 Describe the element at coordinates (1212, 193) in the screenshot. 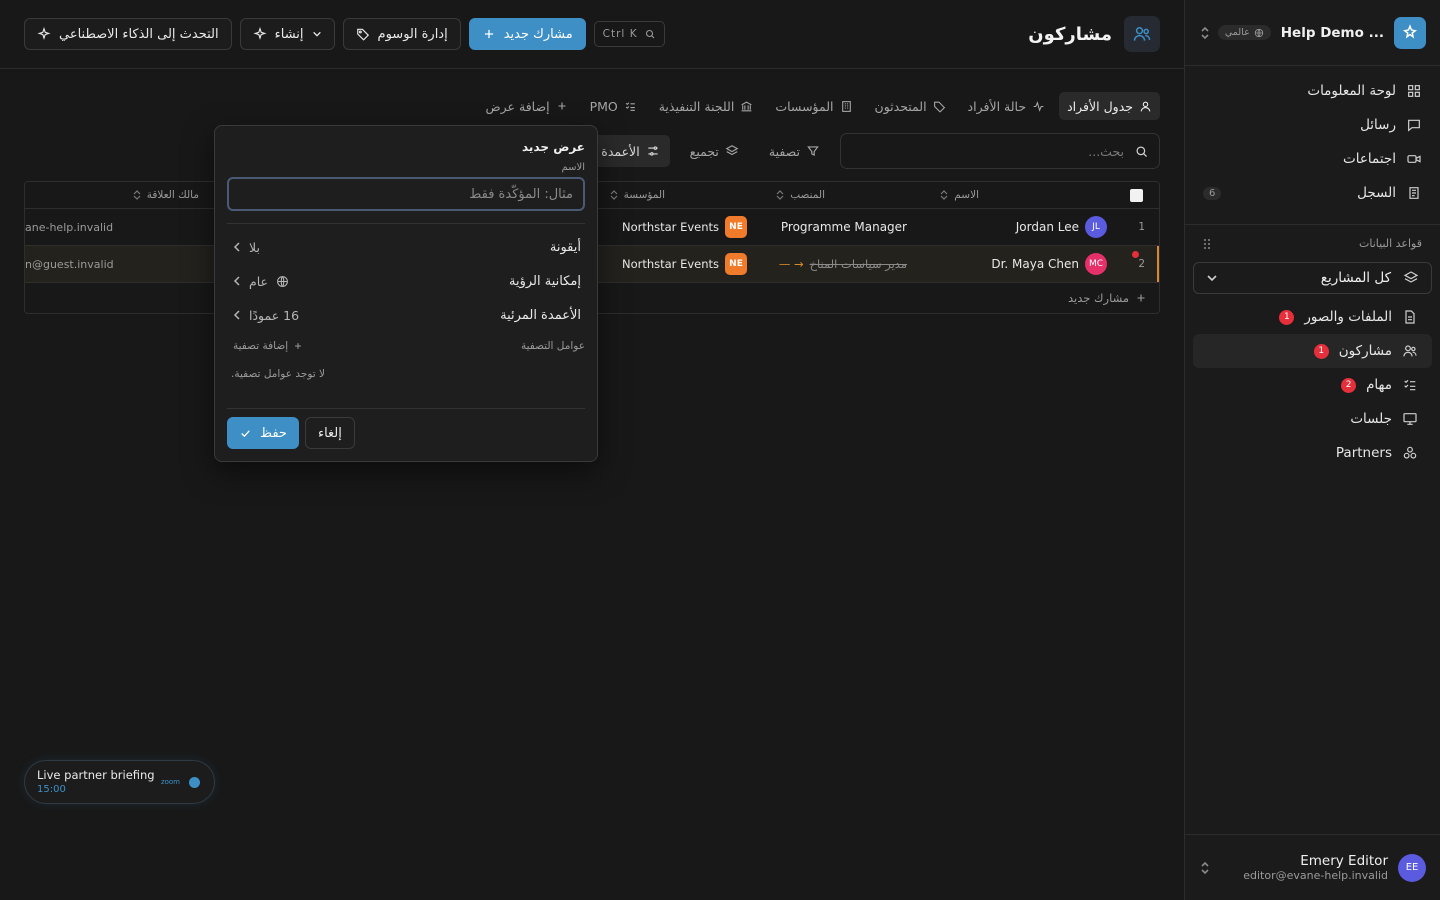

I see `log-count-badge: 6` at that location.